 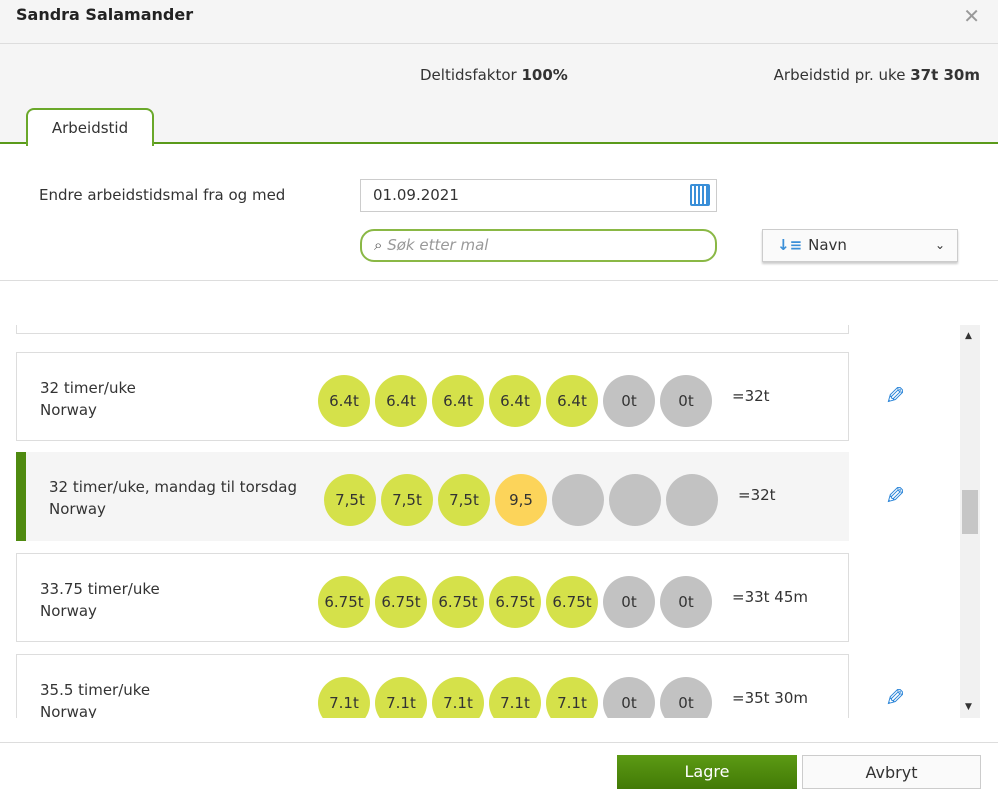 What do you see at coordinates (945, 75) in the screenshot?
I see `hours-value: 37t 30m` at bounding box center [945, 75].